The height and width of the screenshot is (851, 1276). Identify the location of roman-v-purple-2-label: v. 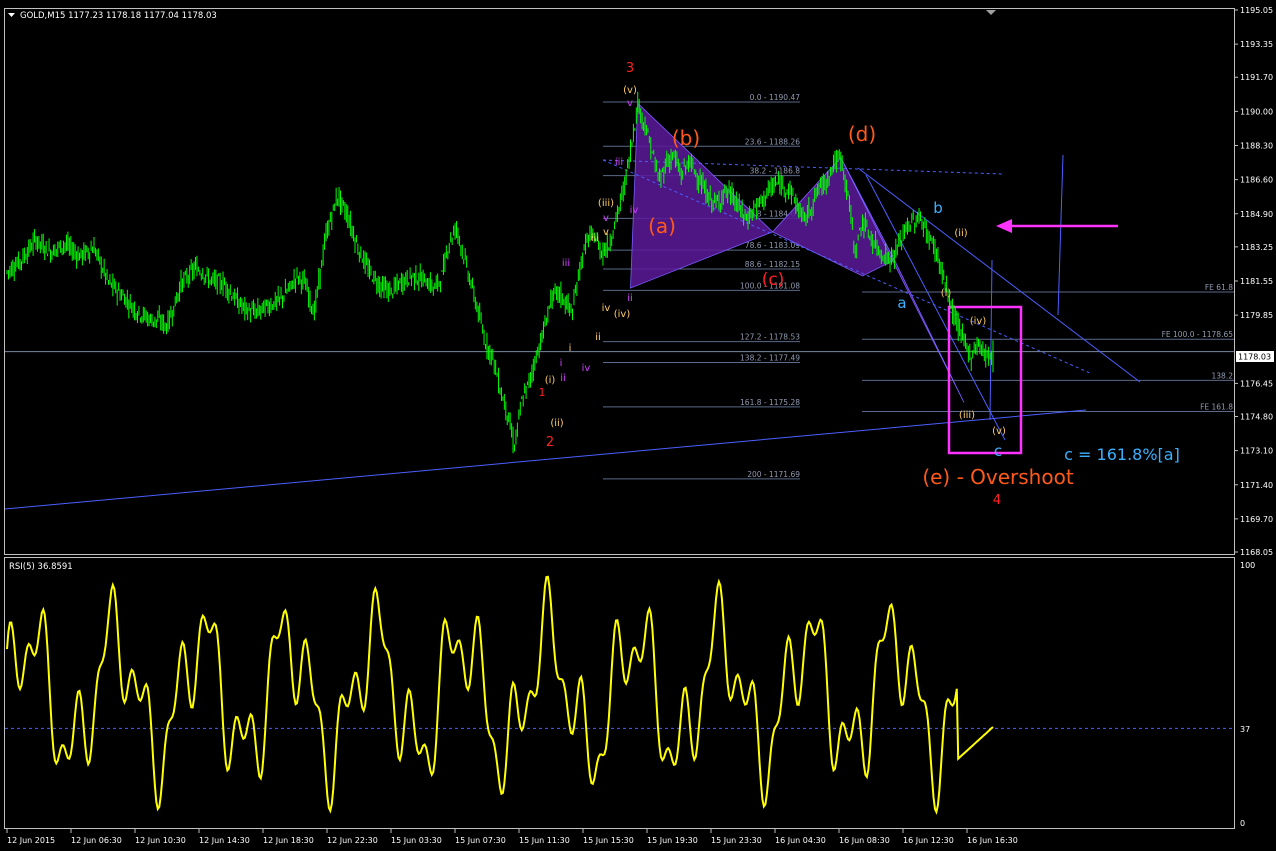
(606, 218).